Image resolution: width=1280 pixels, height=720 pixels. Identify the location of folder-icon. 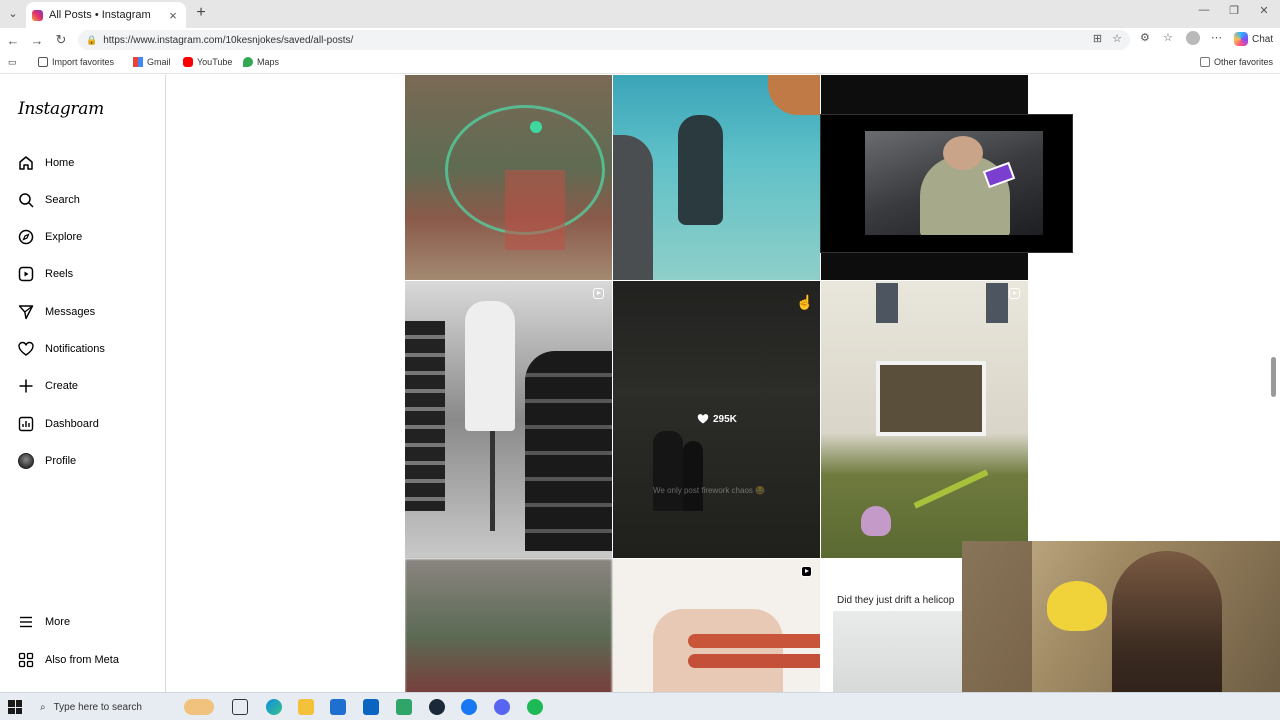
(1205, 62).